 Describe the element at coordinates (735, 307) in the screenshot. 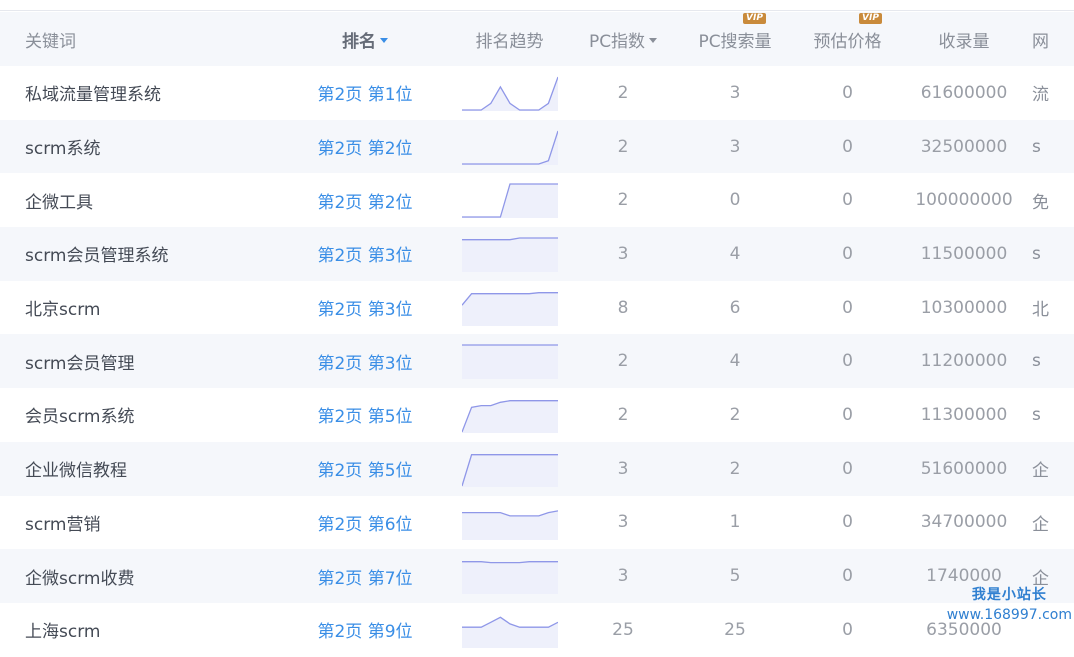

I see `pc-search-cell: 6` at that location.